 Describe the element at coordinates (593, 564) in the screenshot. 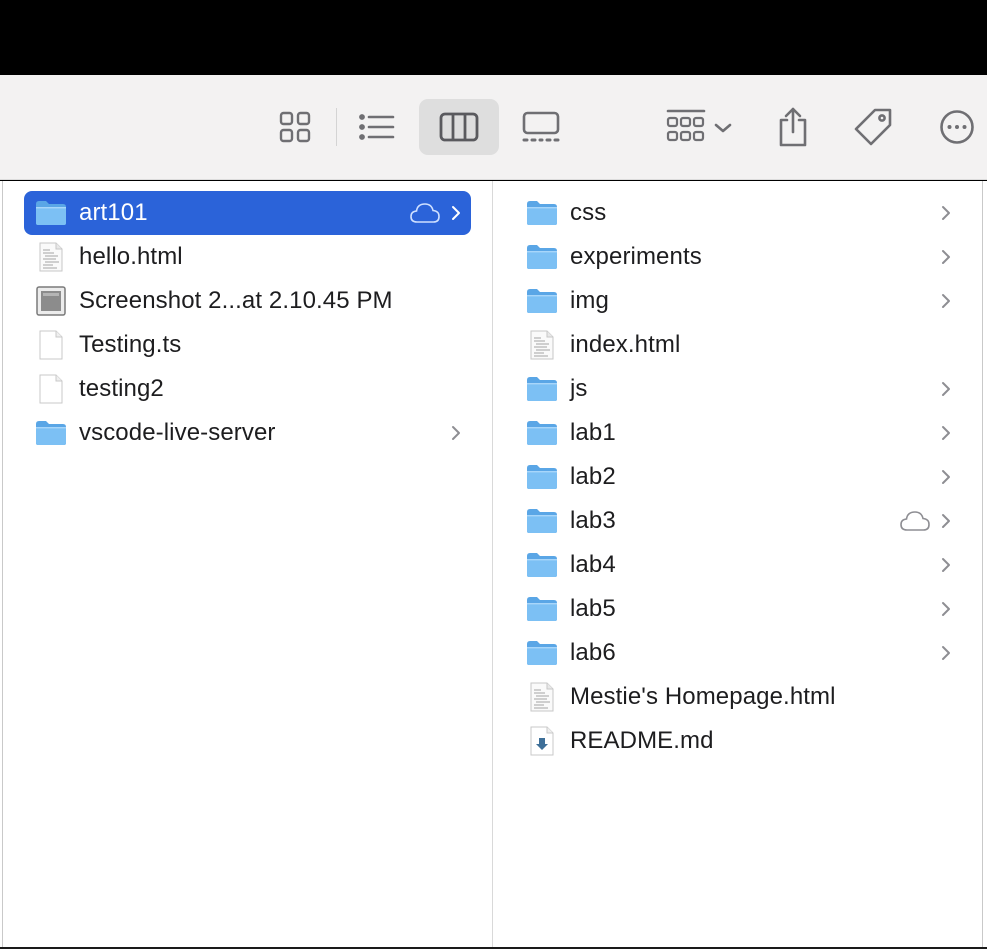

I see `item-name: lab4` at that location.